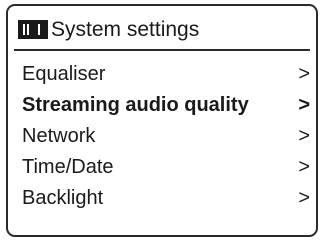  What do you see at coordinates (68, 167) in the screenshot?
I see `menu-item-label: Time/Date` at bounding box center [68, 167].